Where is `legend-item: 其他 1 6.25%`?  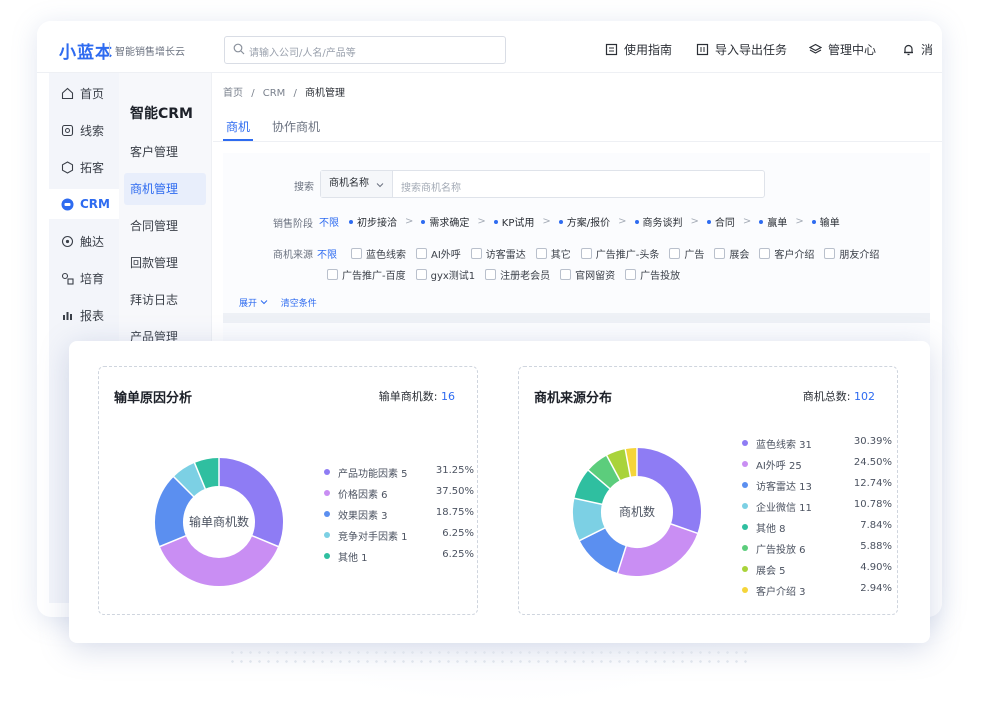 legend-item: 其他 1 6.25% is located at coordinates (399, 556).